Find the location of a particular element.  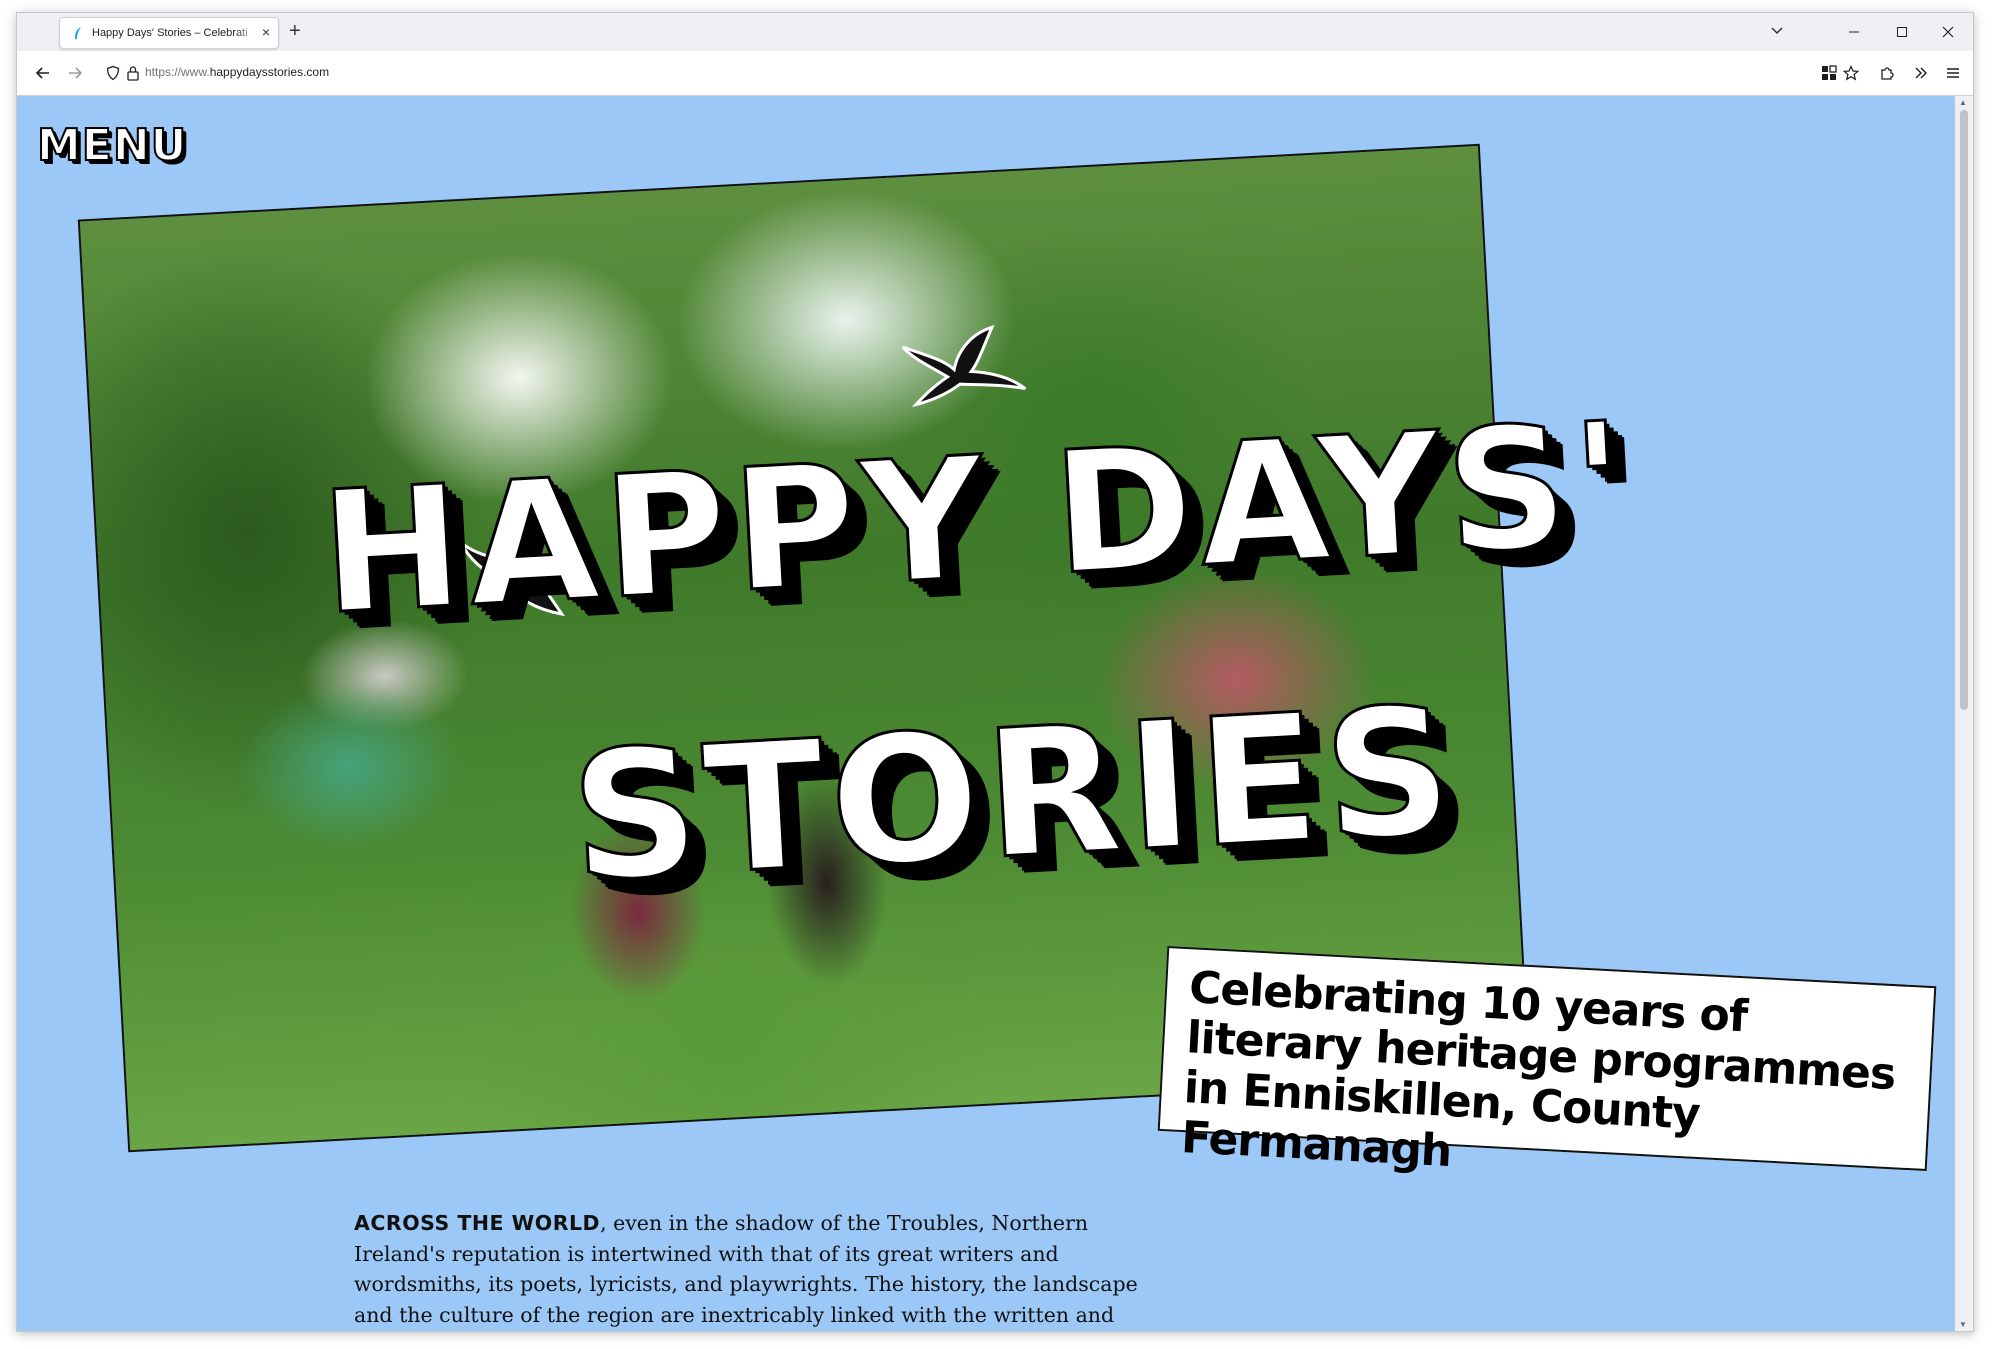

close-window-button is located at coordinates (1948, 32).